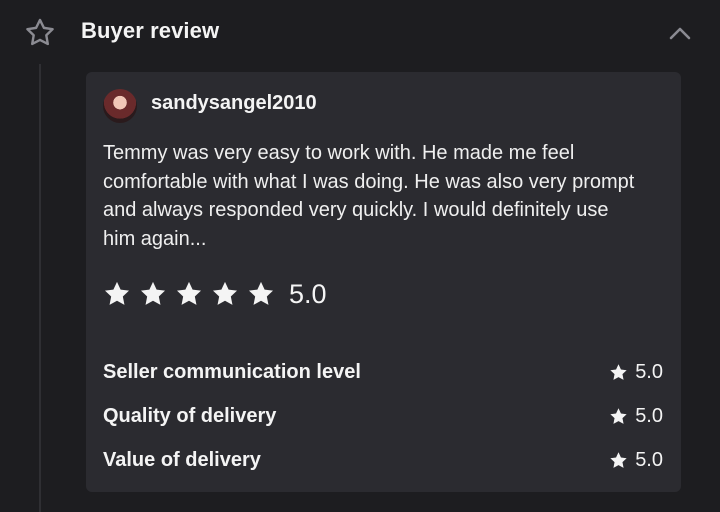 The height and width of the screenshot is (512, 720). I want to click on category-label: Value of delivery, so click(182, 460).